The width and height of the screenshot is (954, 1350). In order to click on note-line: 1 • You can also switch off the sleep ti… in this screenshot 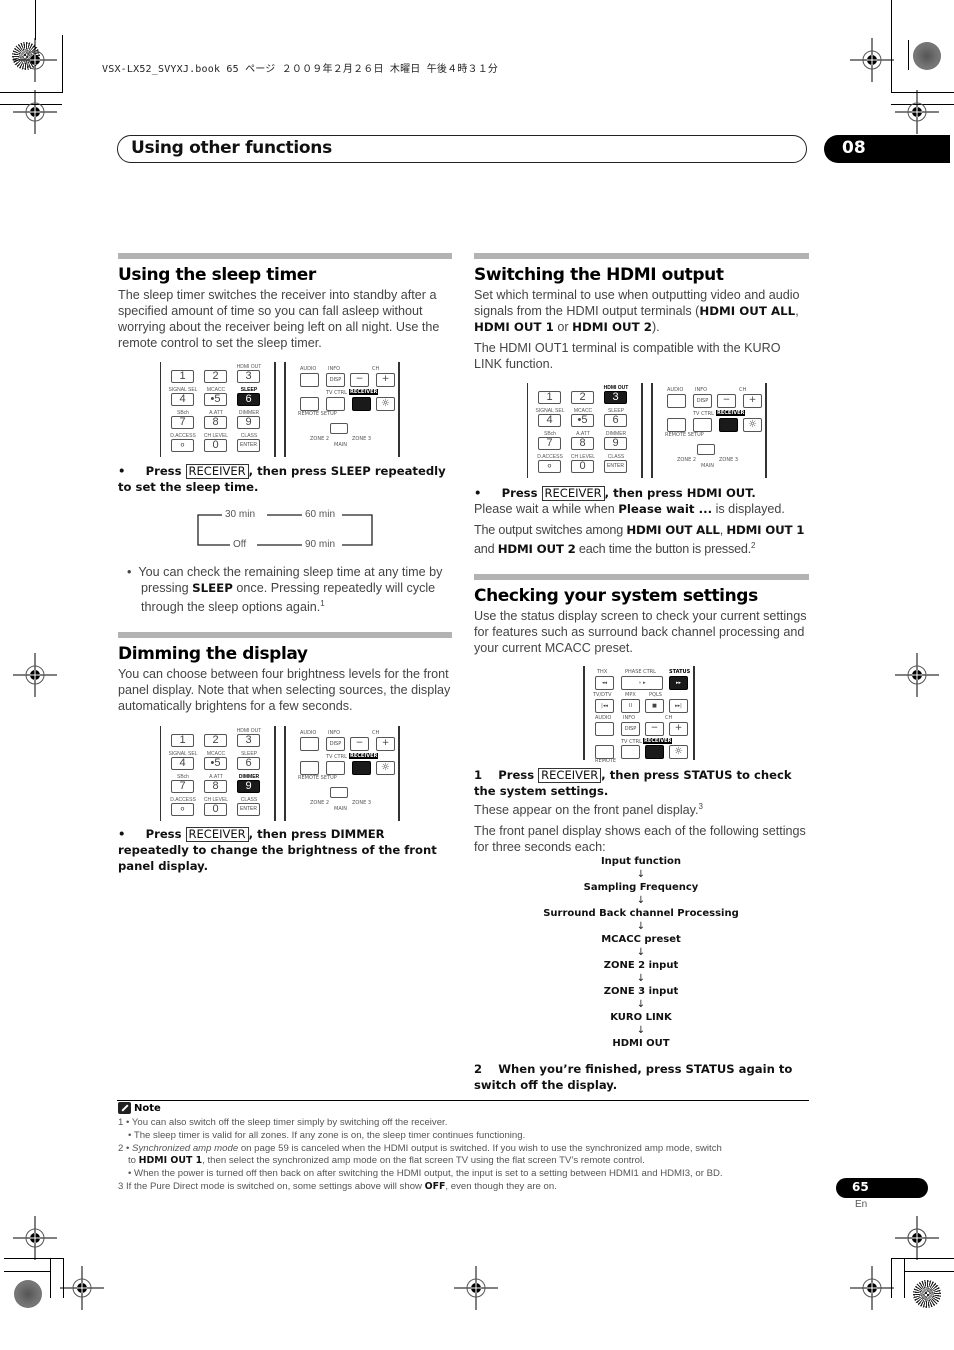, I will do `click(468, 1123)`.